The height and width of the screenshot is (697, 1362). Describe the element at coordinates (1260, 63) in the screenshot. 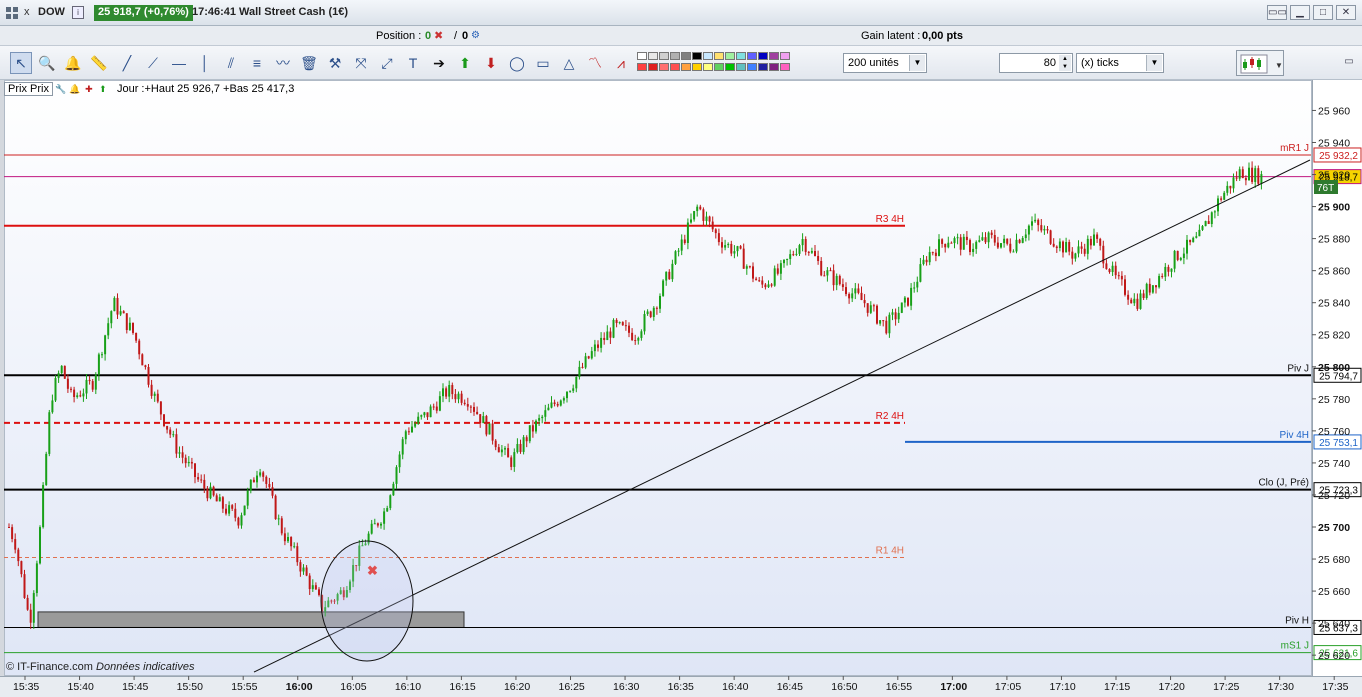

I see `chart-type-button: ▼` at that location.